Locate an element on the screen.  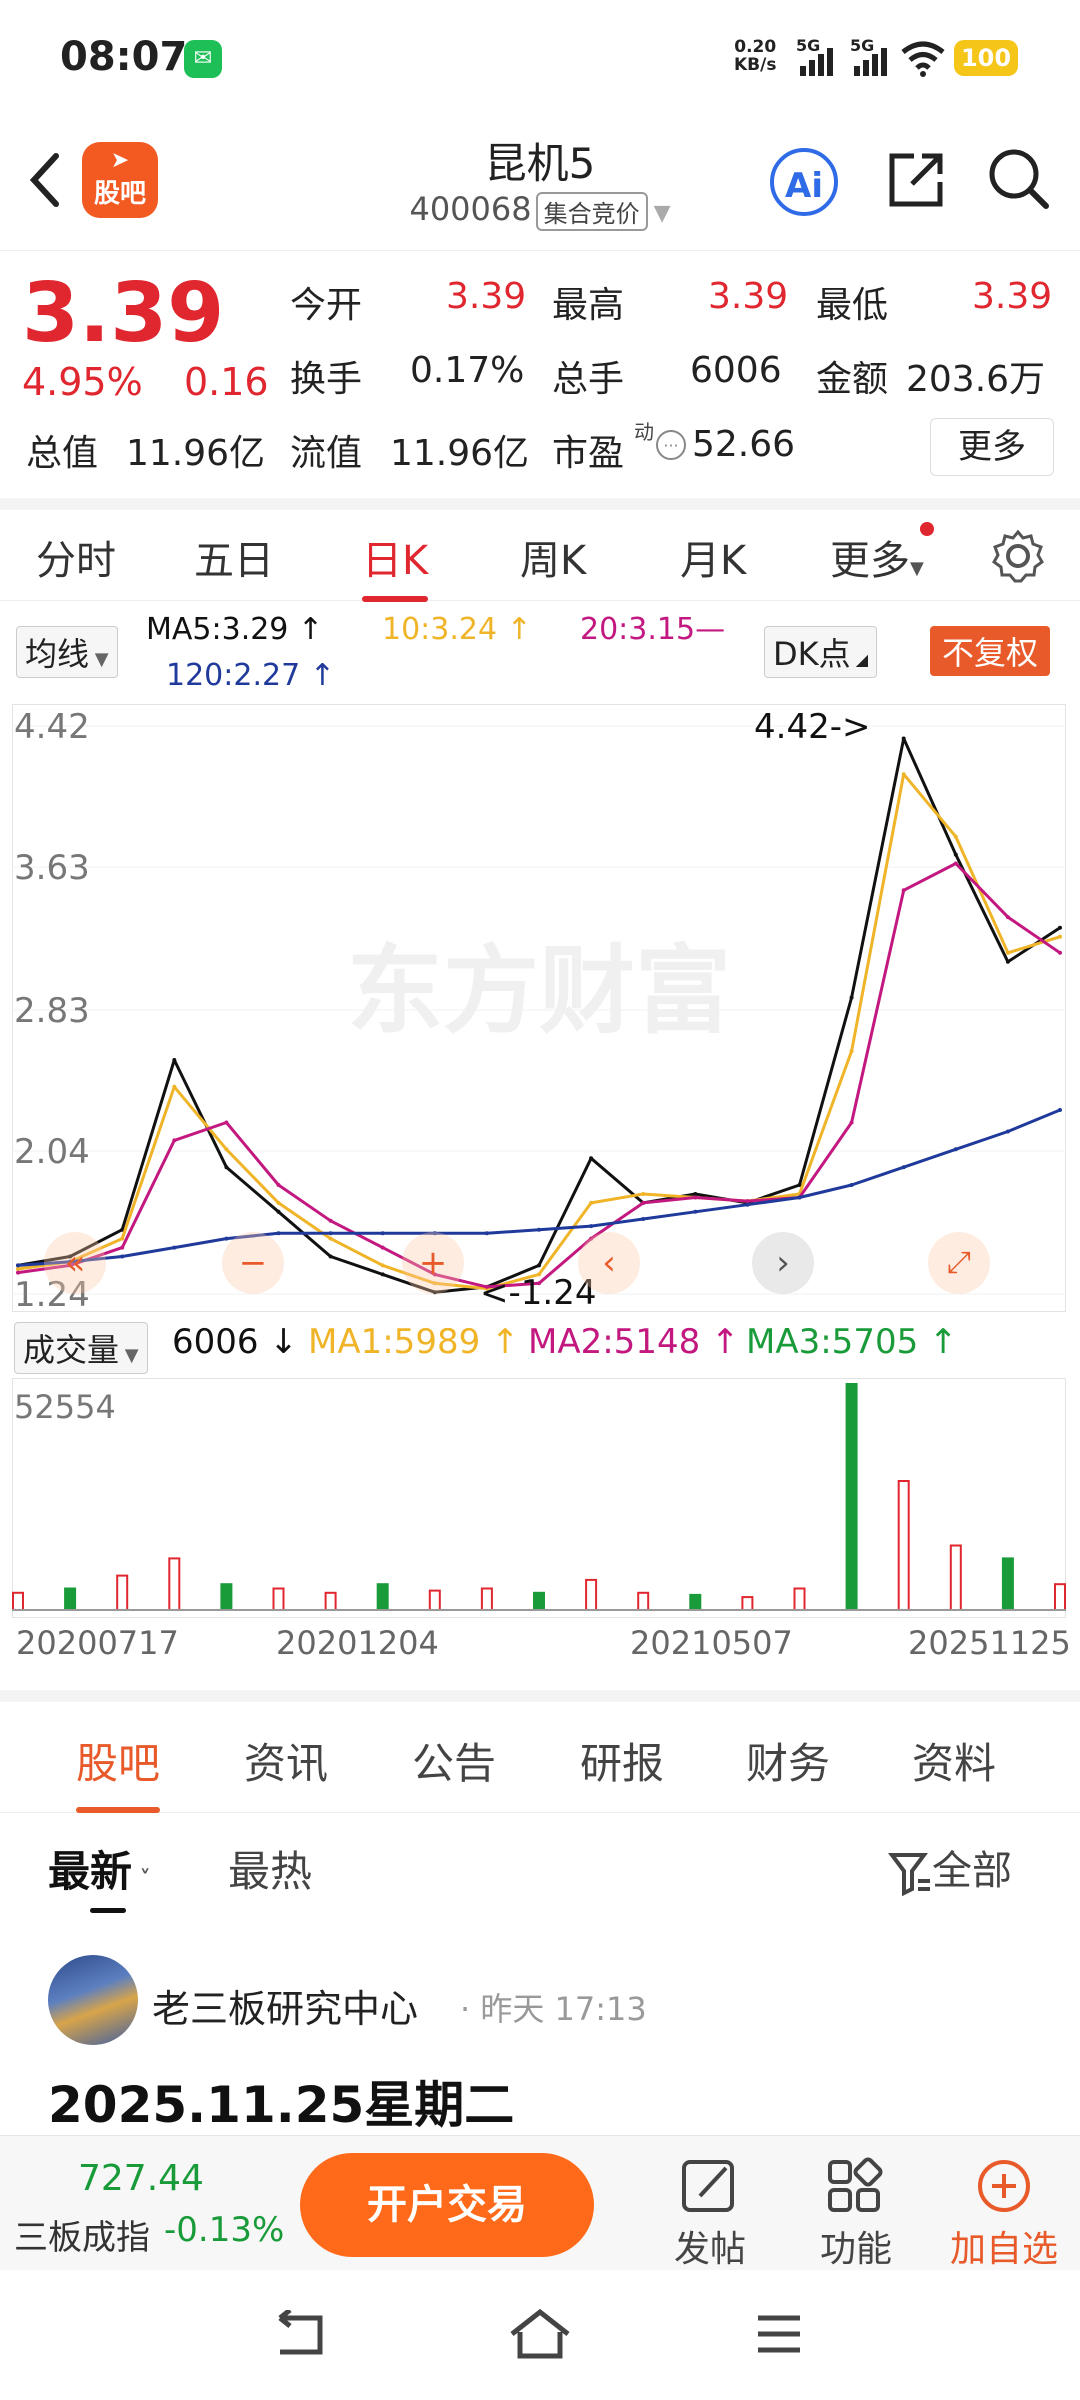
grid-apps-icon is located at coordinates (855, 2184).